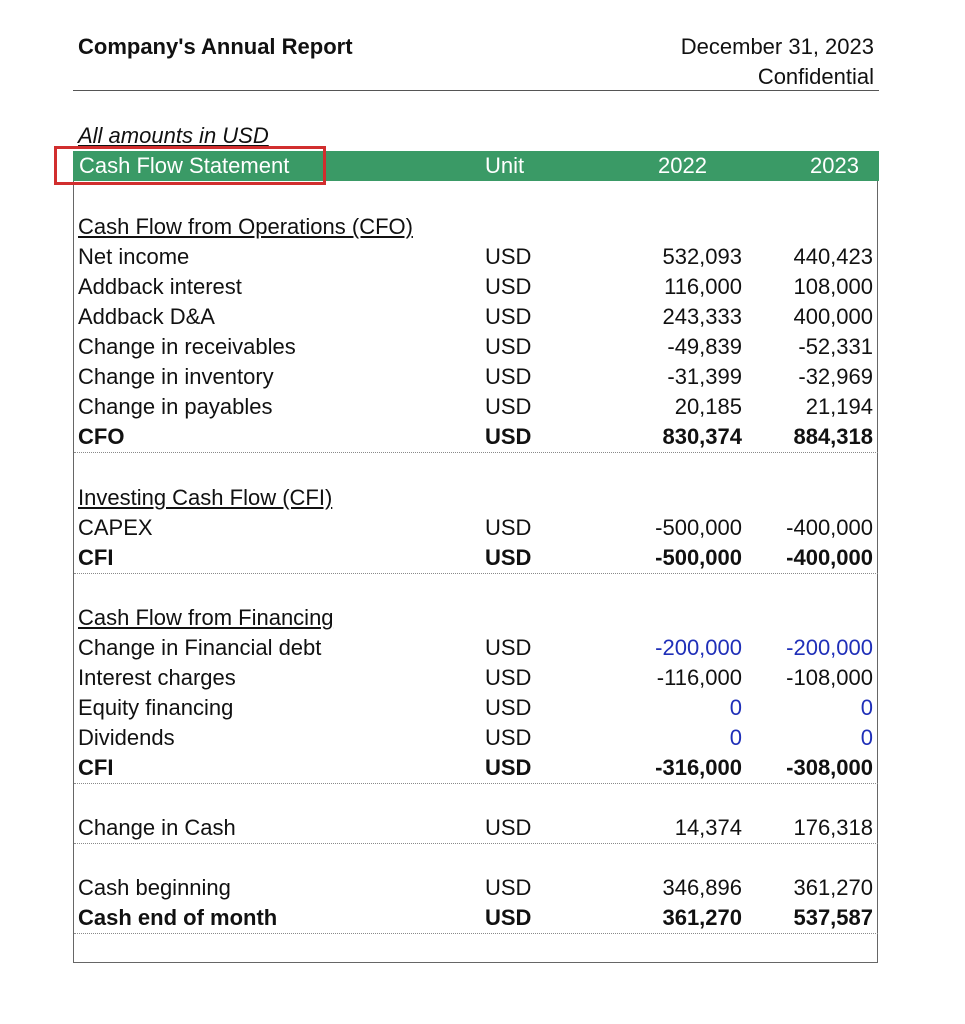  What do you see at coordinates (476, 437) in the screenshot?
I see `total-row-cfo: CFO USD 830,374 884,318` at bounding box center [476, 437].